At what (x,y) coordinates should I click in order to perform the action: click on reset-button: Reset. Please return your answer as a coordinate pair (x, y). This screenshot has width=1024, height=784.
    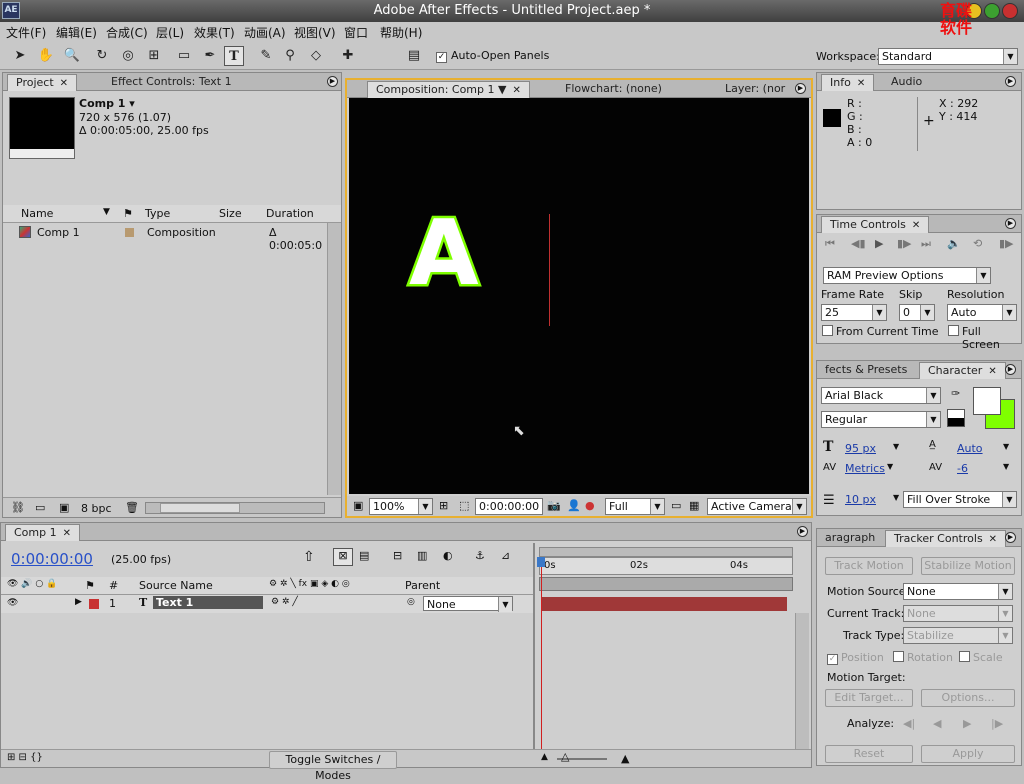
    Looking at the image, I should click on (869, 754).